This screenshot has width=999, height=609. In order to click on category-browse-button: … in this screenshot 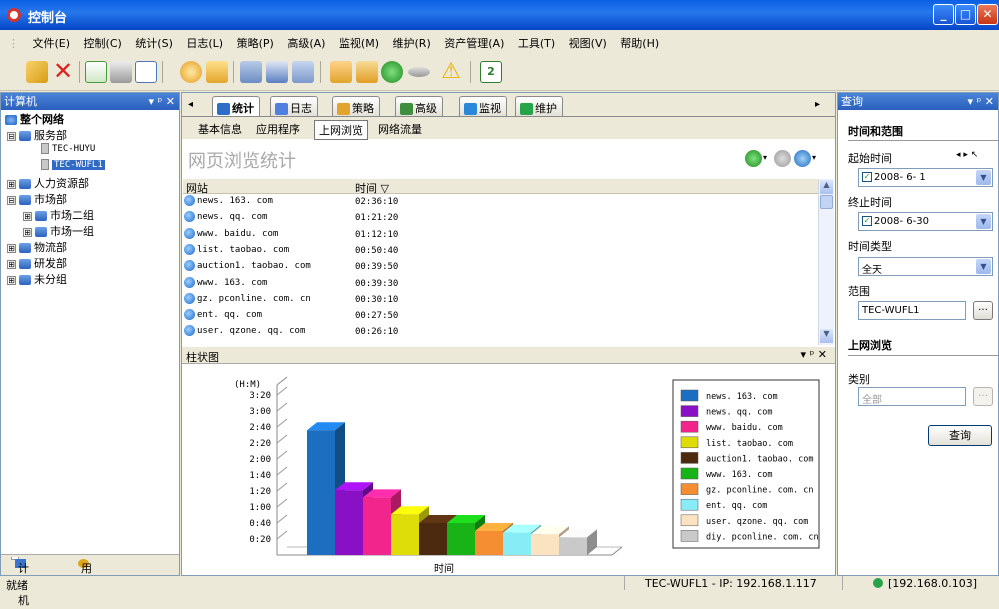, I will do `click(983, 396)`.